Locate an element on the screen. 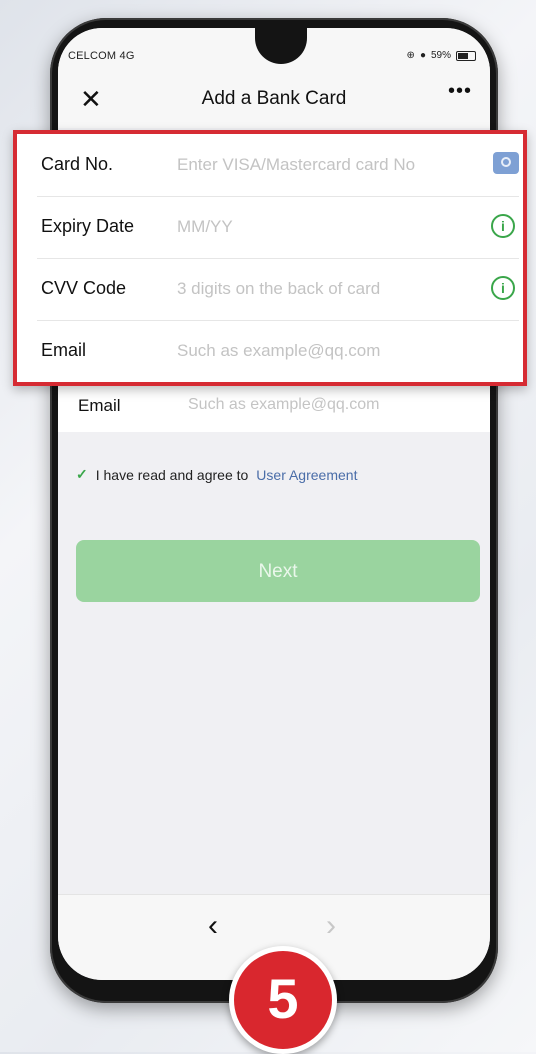 This screenshot has width=536, height=1054. carrier-label: CELCOM 4G is located at coordinates (101, 56).